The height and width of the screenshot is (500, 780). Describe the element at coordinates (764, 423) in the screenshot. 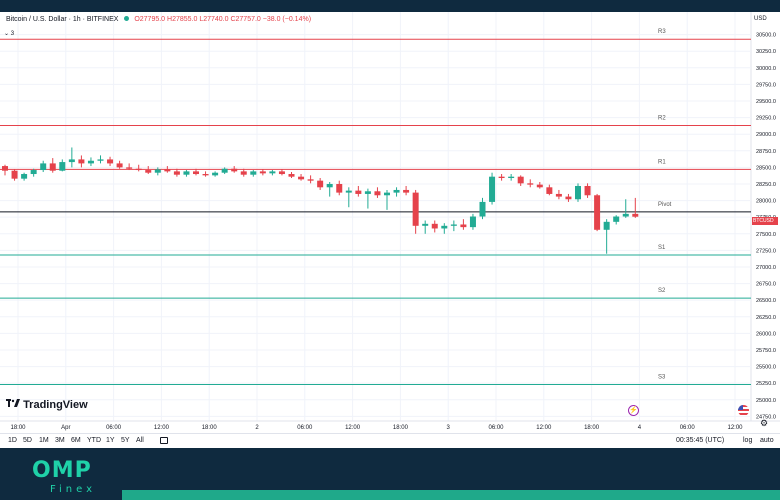

I see `settings-gear-icon: ⚙` at that location.